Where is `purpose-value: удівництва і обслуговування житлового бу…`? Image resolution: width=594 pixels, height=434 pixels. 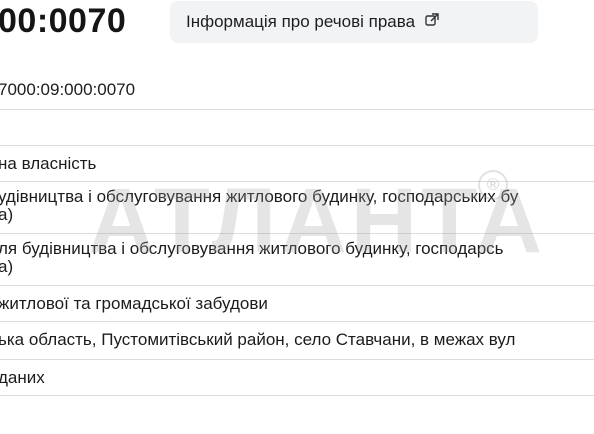
purpose-value: удівництва і обслуговування житлового бу… is located at coordinates (259, 196).